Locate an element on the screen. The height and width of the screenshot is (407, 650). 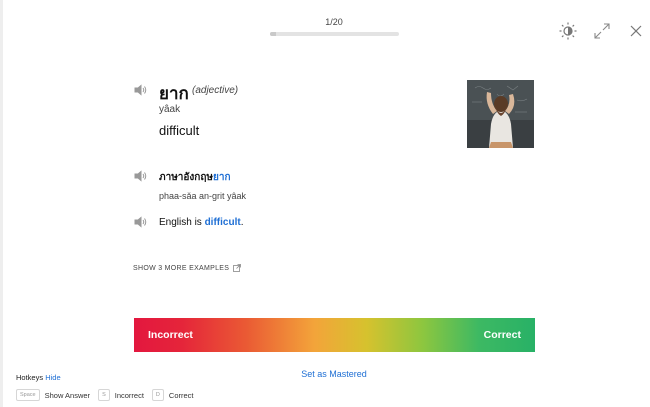
progress-bar is located at coordinates (334, 34).